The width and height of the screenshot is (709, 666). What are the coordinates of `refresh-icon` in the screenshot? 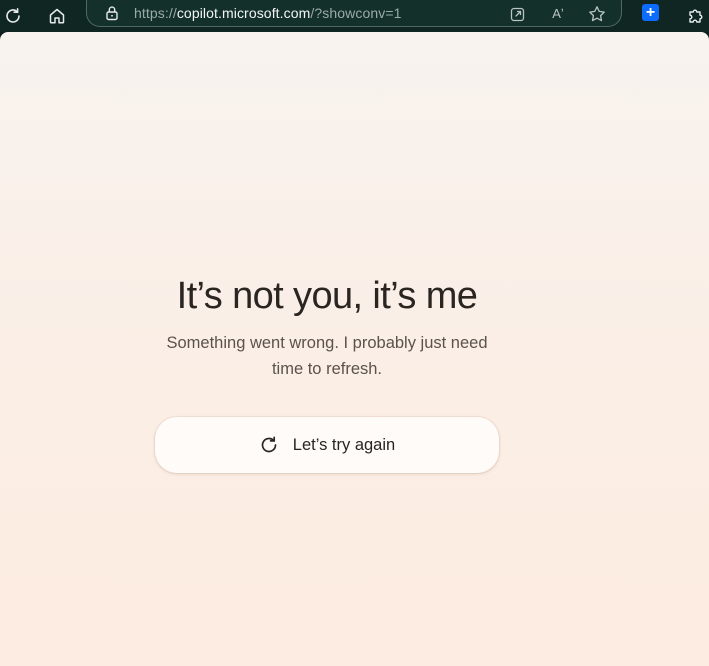 It's located at (13, 15).